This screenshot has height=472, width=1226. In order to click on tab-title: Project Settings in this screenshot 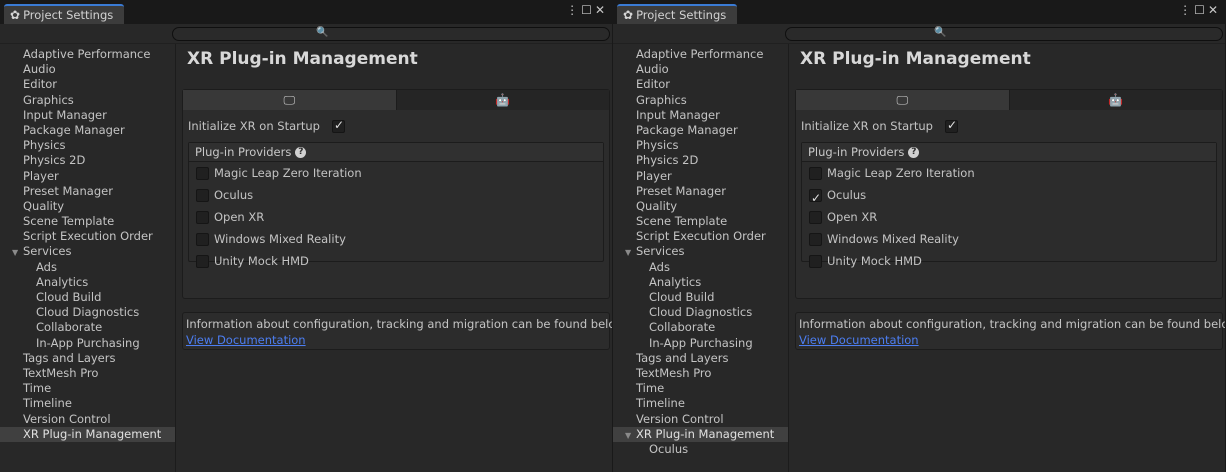, I will do `click(681, 15)`.